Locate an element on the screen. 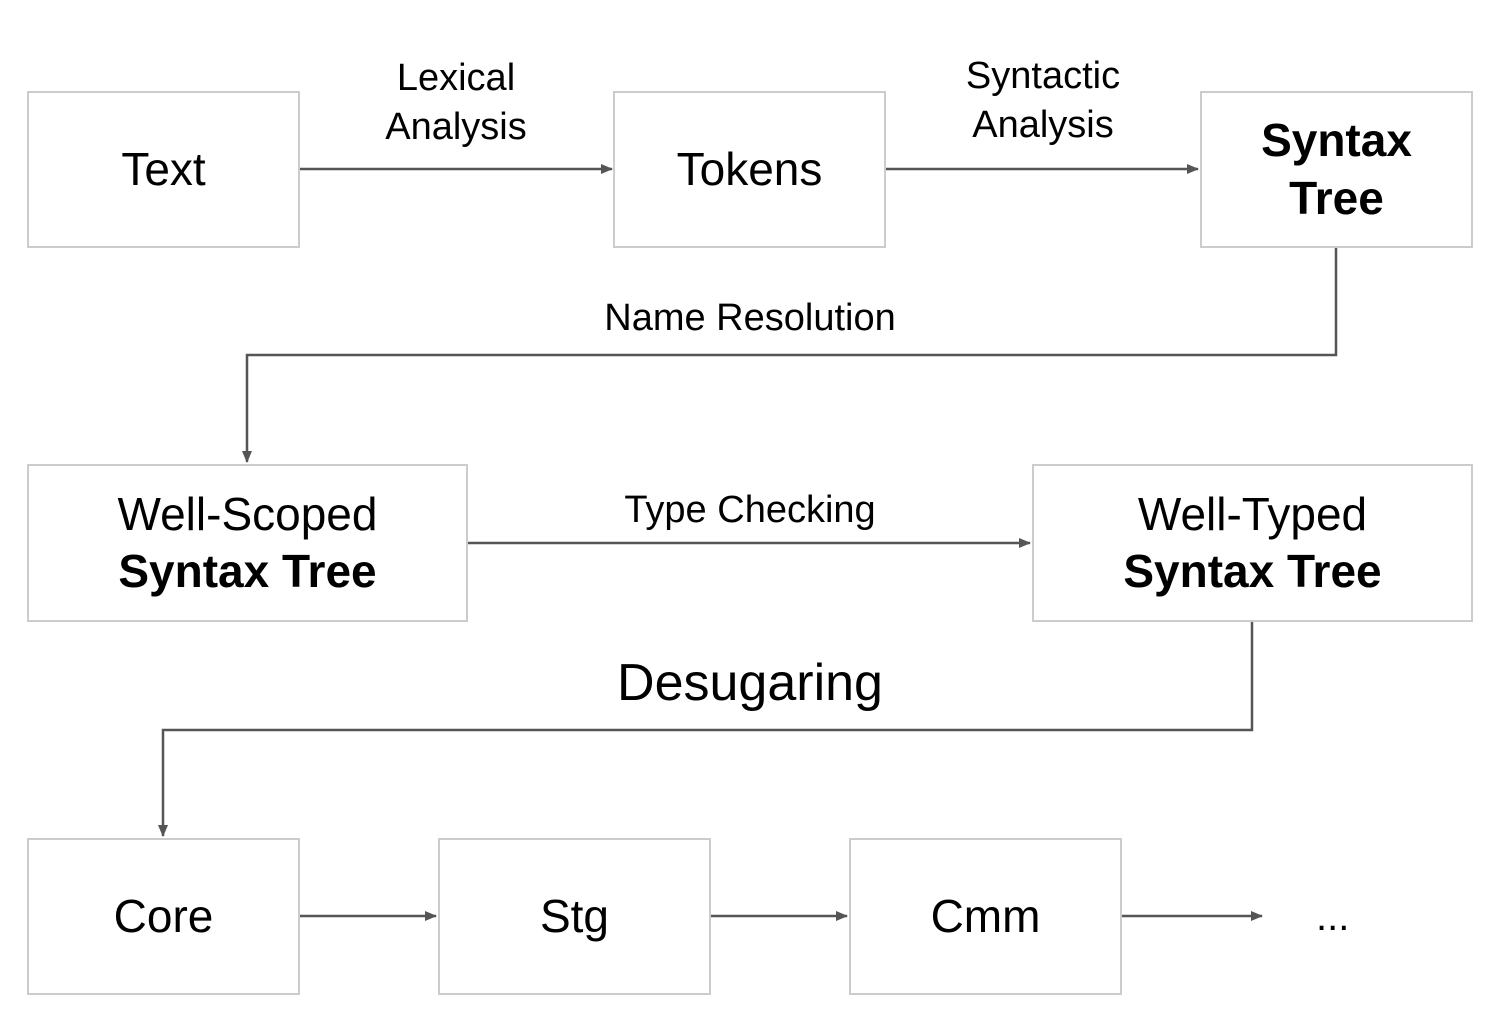 This screenshot has width=1500, height=1023. node-core: Core is located at coordinates (163, 916).